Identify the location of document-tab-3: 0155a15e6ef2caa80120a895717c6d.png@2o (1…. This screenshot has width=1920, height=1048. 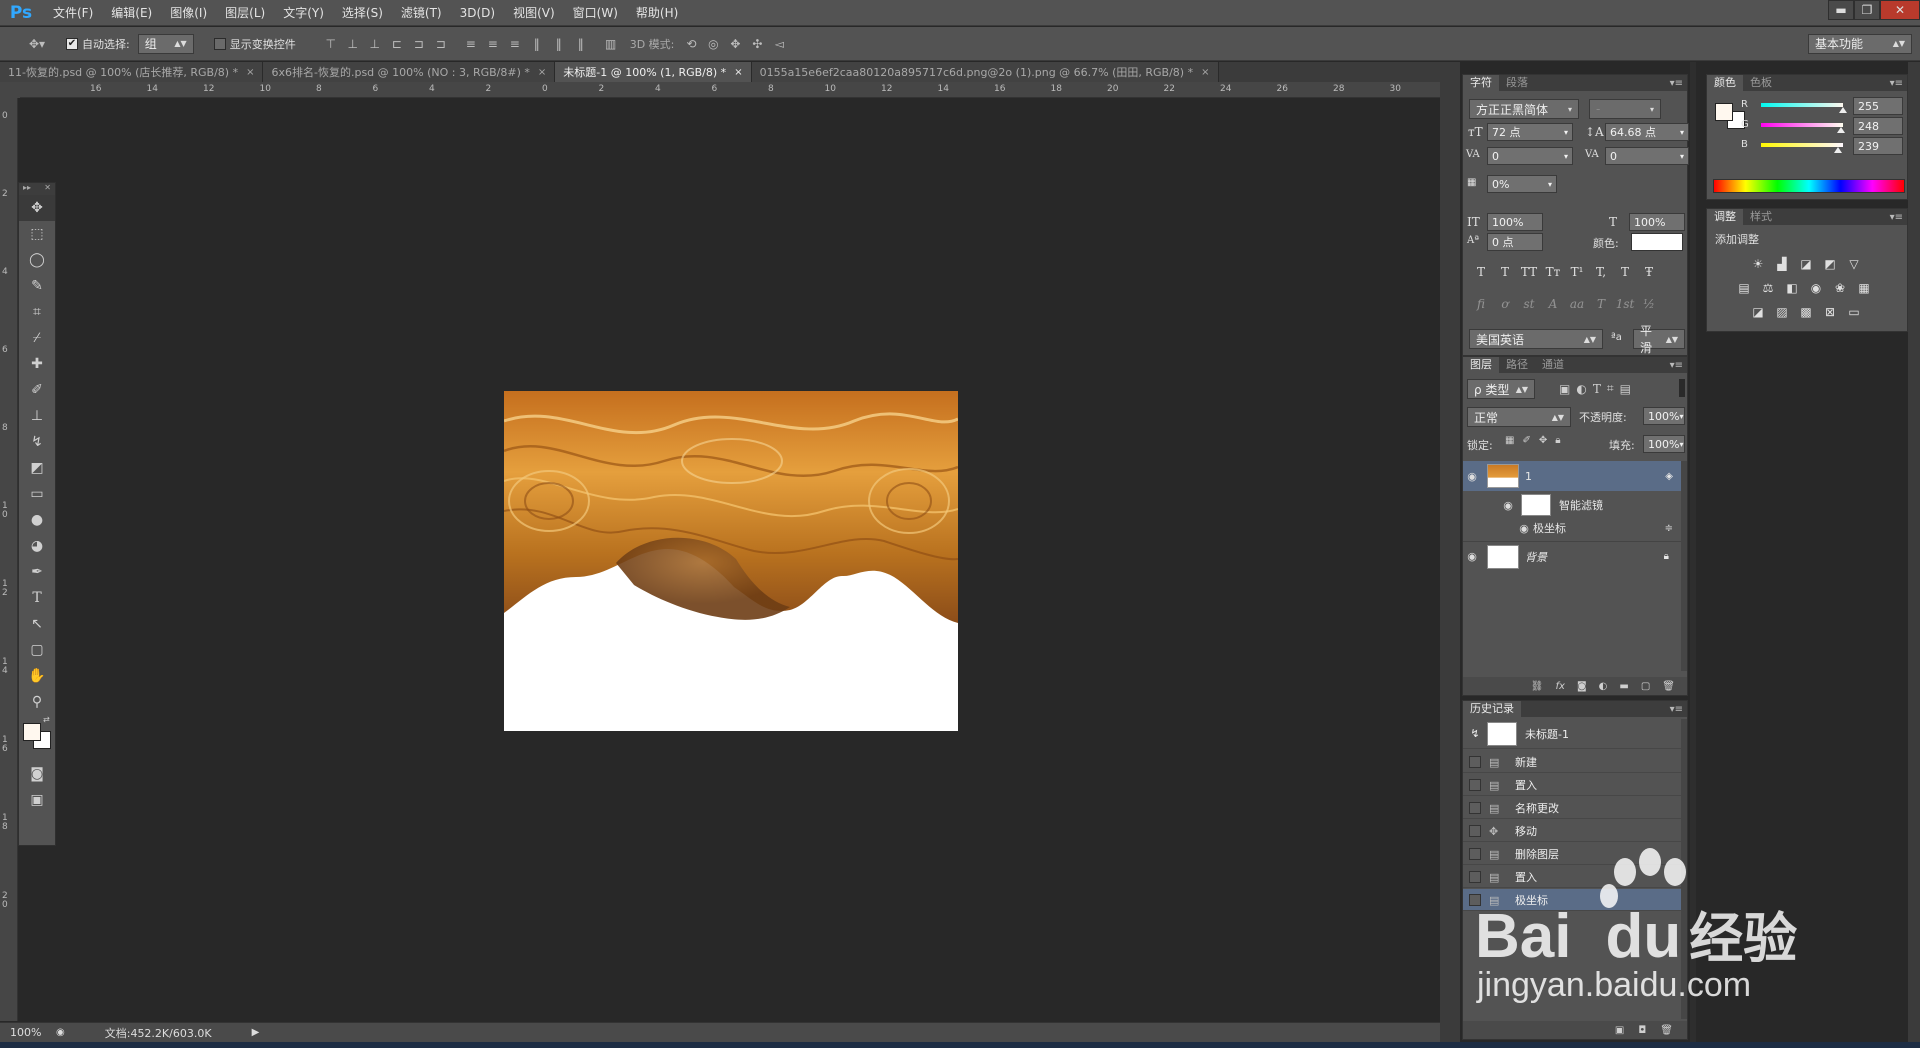
(985, 72).